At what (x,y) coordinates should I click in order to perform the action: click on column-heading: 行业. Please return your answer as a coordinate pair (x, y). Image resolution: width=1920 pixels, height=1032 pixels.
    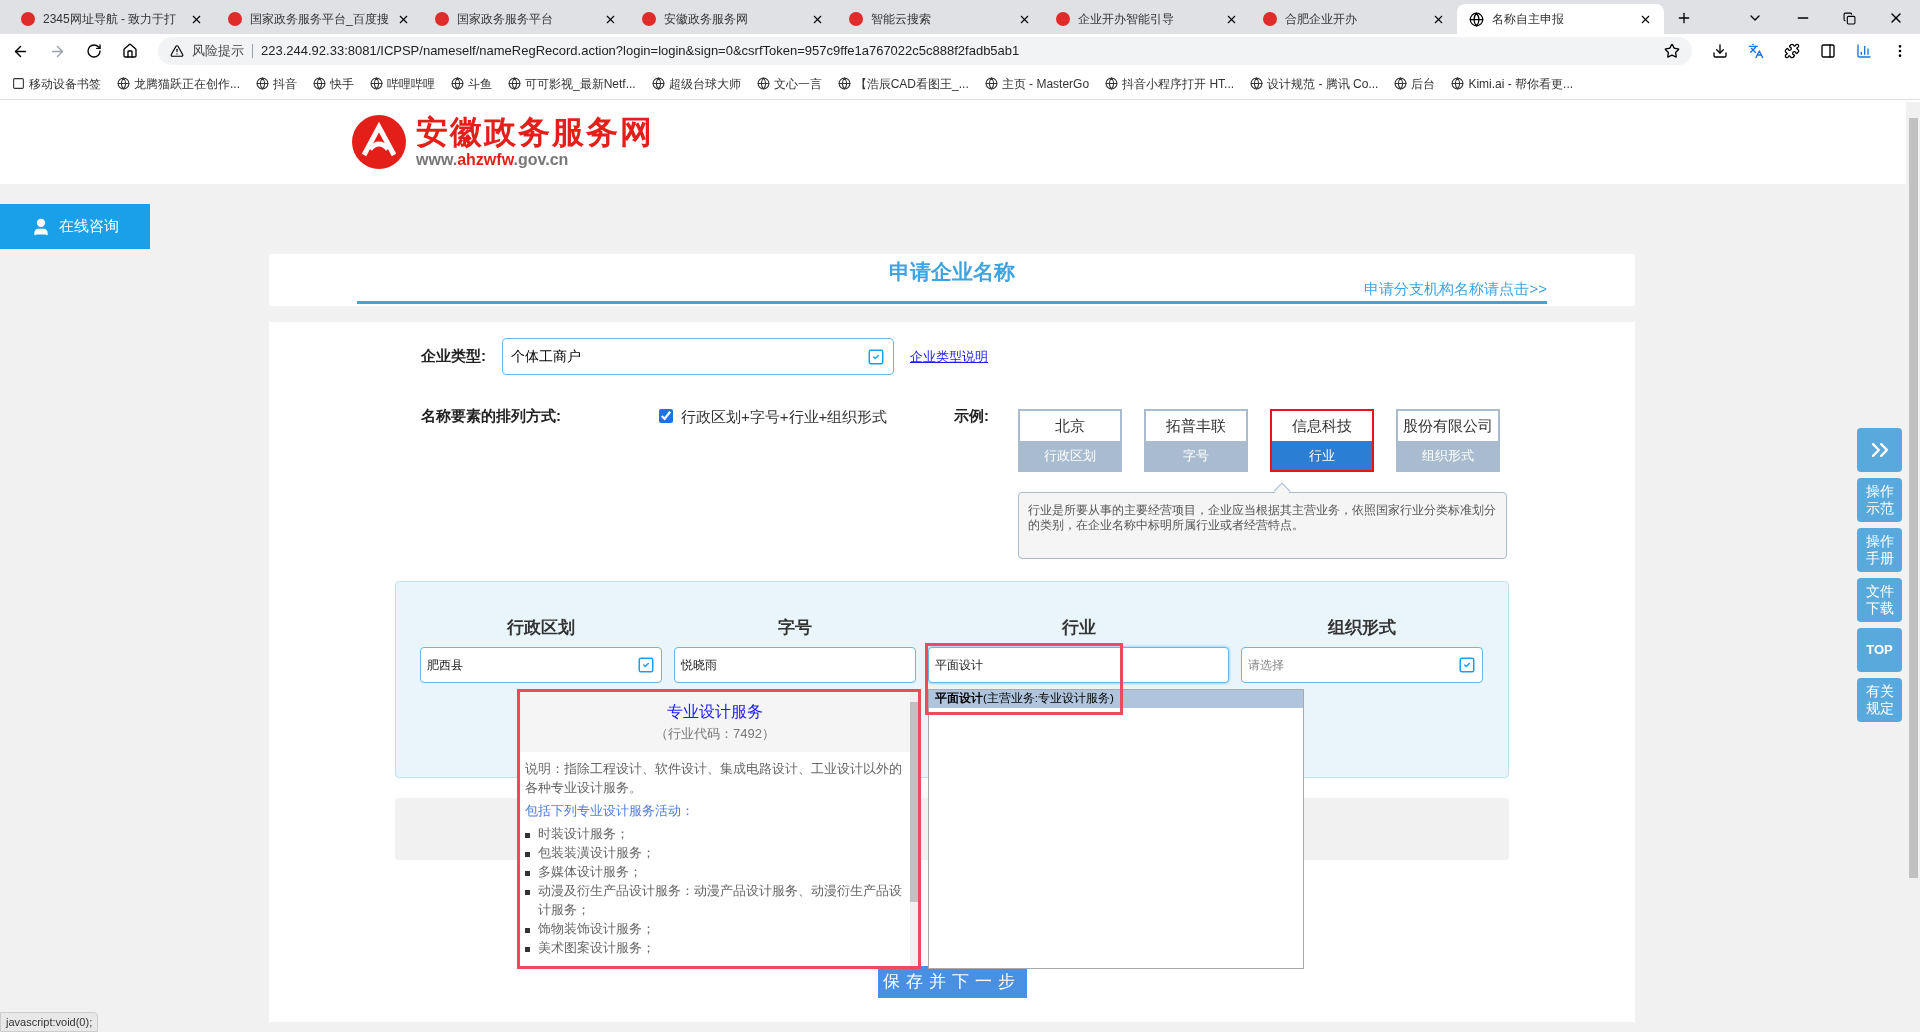
    Looking at the image, I should click on (1078, 628).